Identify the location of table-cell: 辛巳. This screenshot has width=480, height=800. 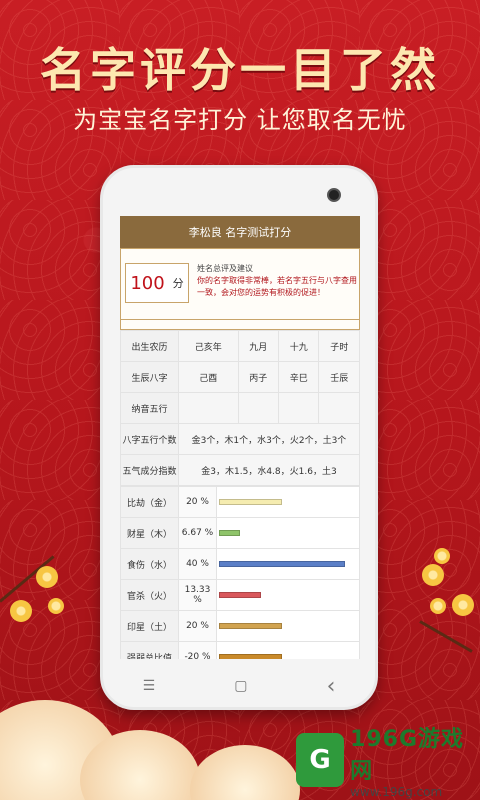
(299, 377).